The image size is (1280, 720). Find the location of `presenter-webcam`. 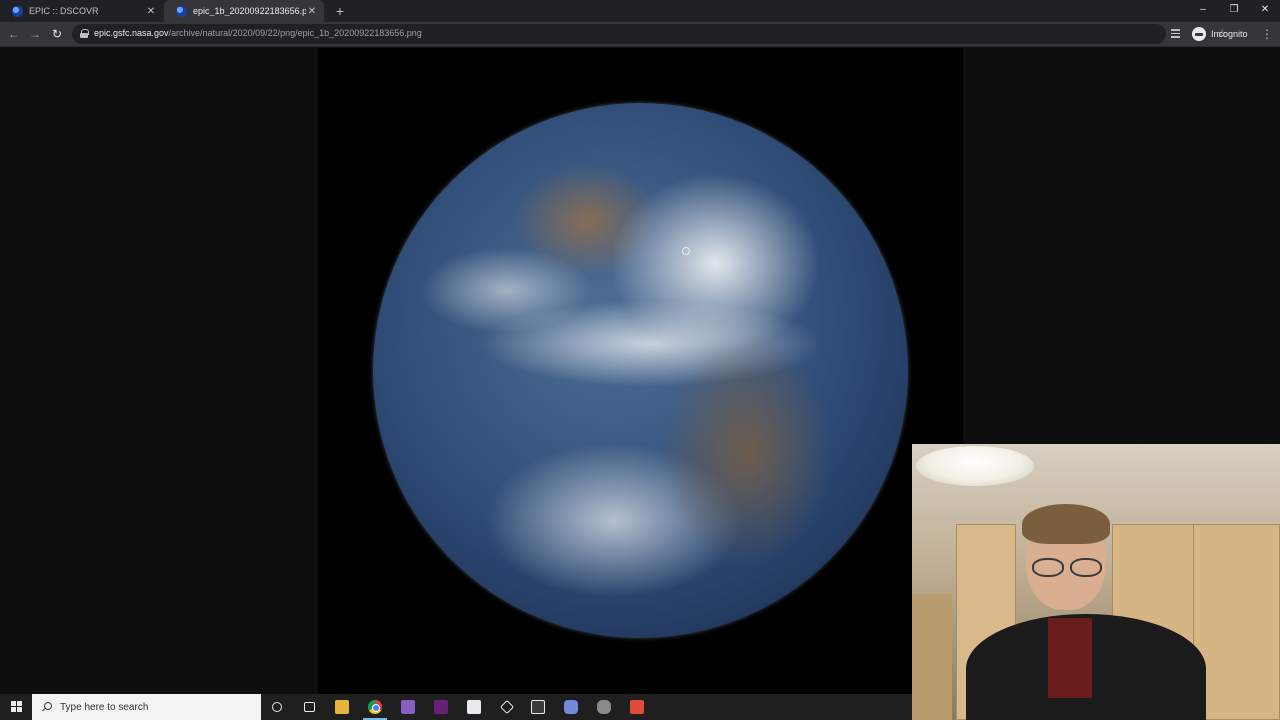

presenter-webcam is located at coordinates (1096, 582).